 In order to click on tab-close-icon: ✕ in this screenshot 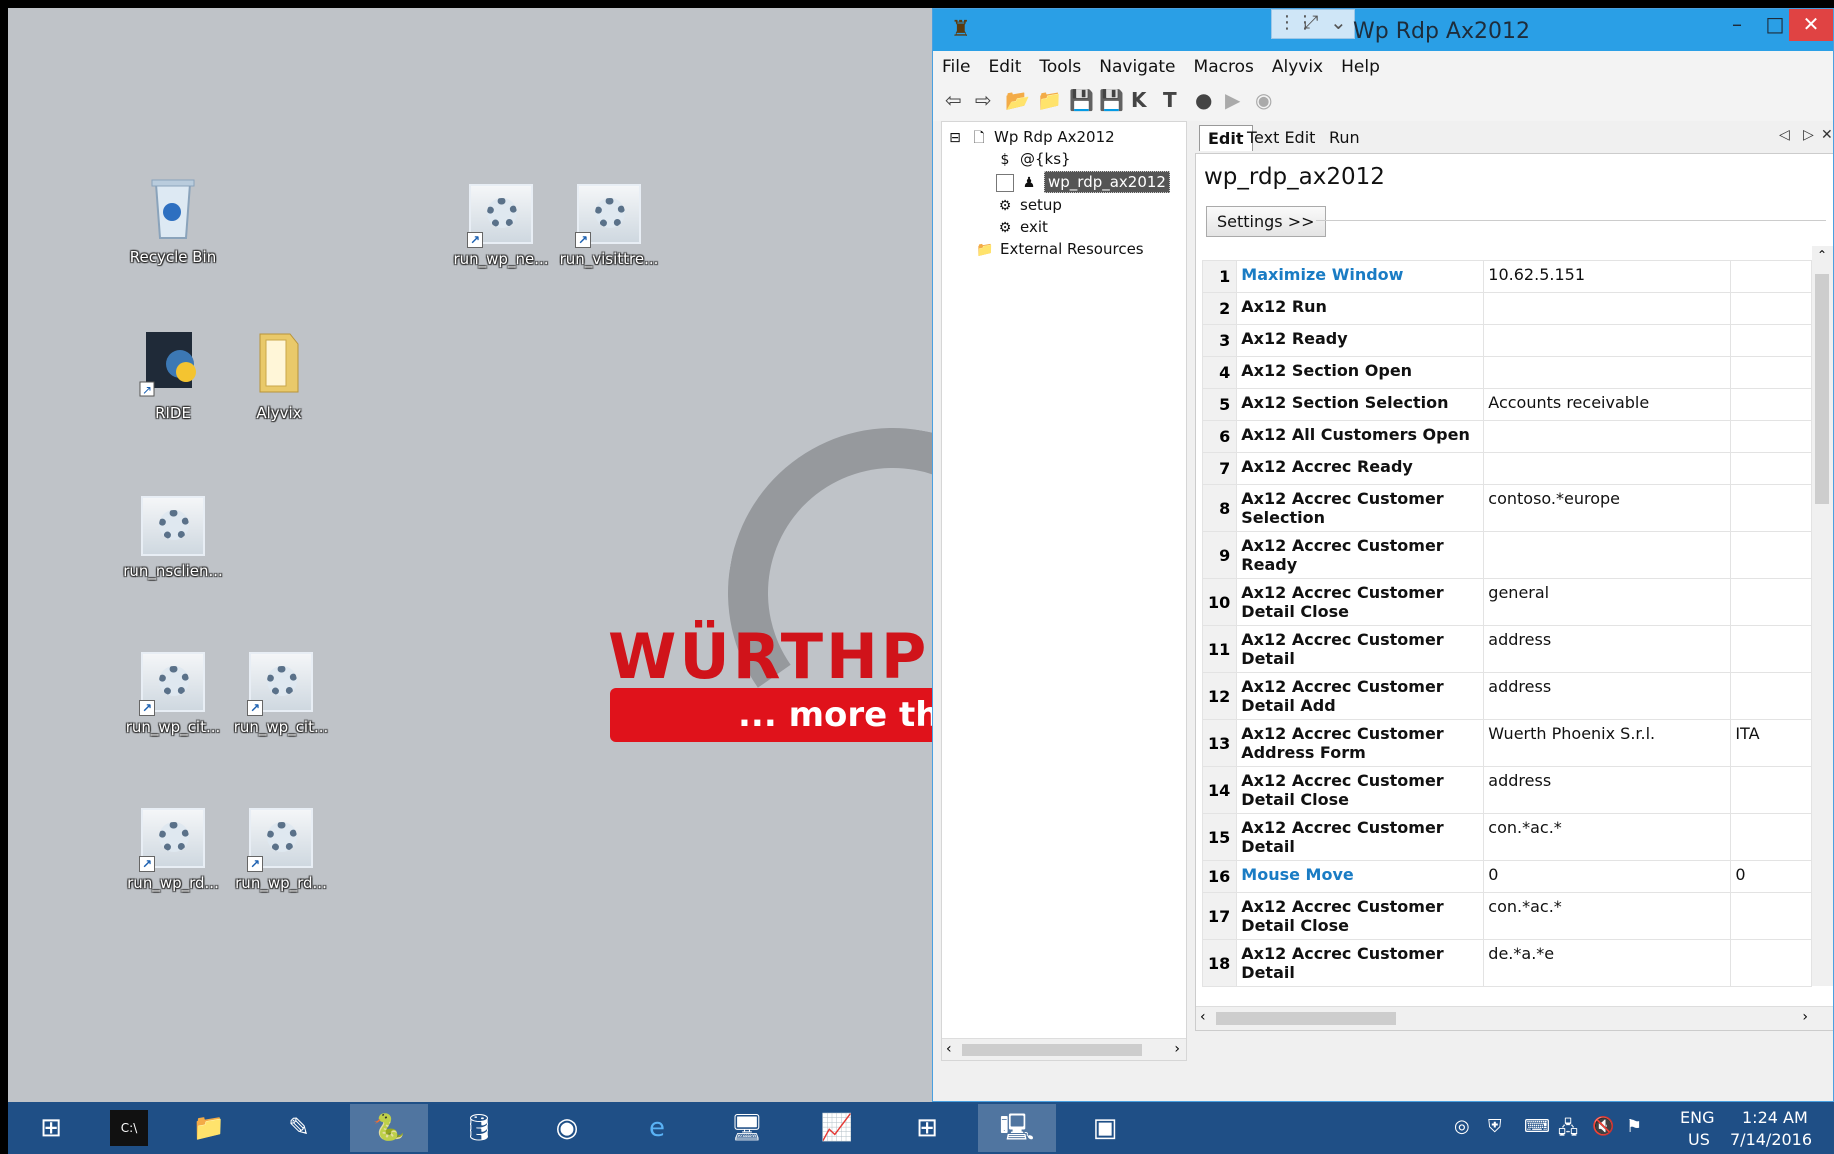, I will do `click(1827, 135)`.